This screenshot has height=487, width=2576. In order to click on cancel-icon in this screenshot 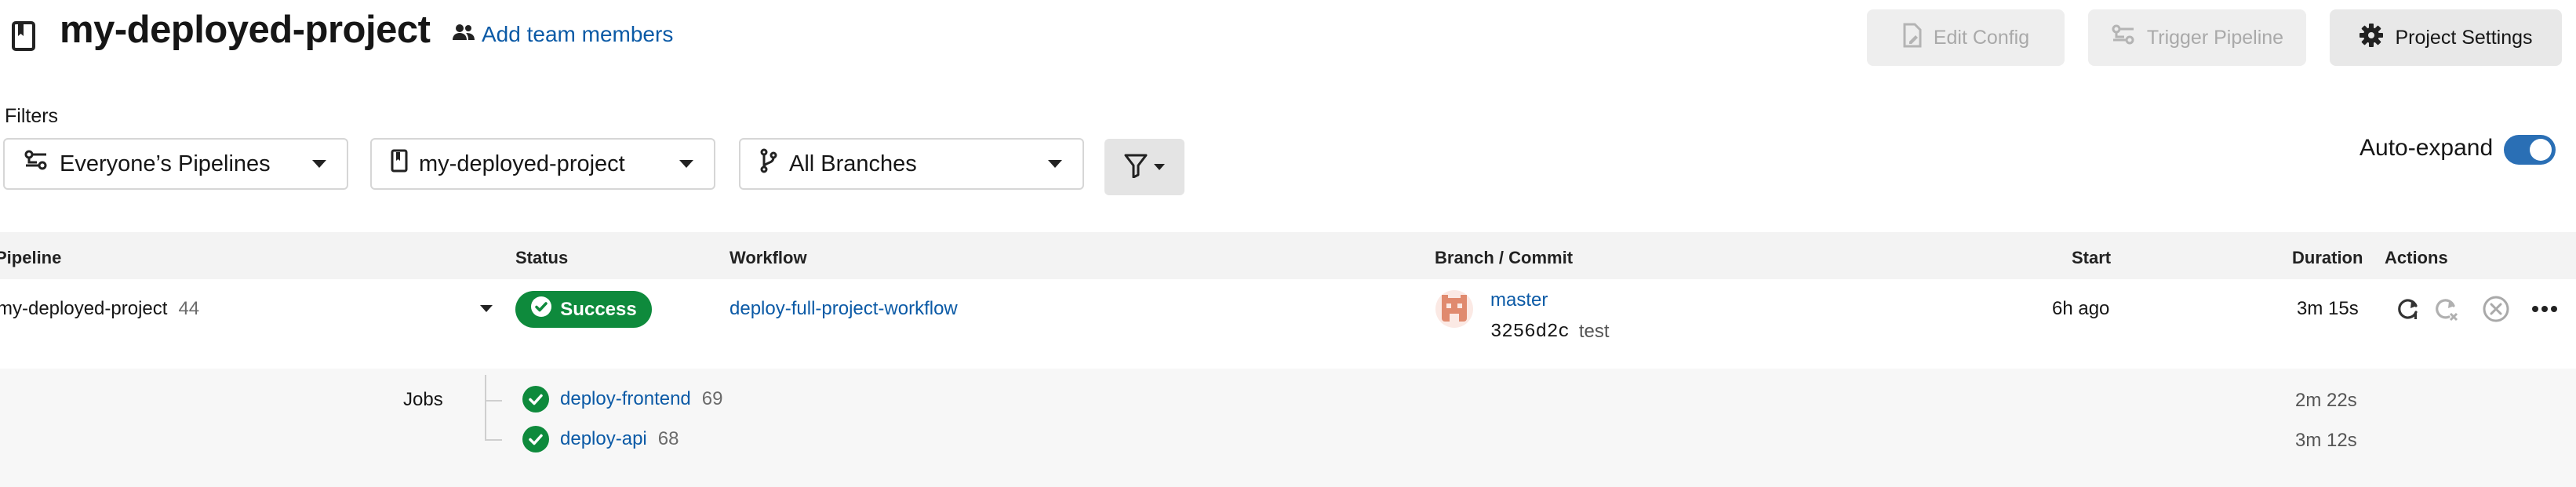, I will do `click(2496, 311)`.